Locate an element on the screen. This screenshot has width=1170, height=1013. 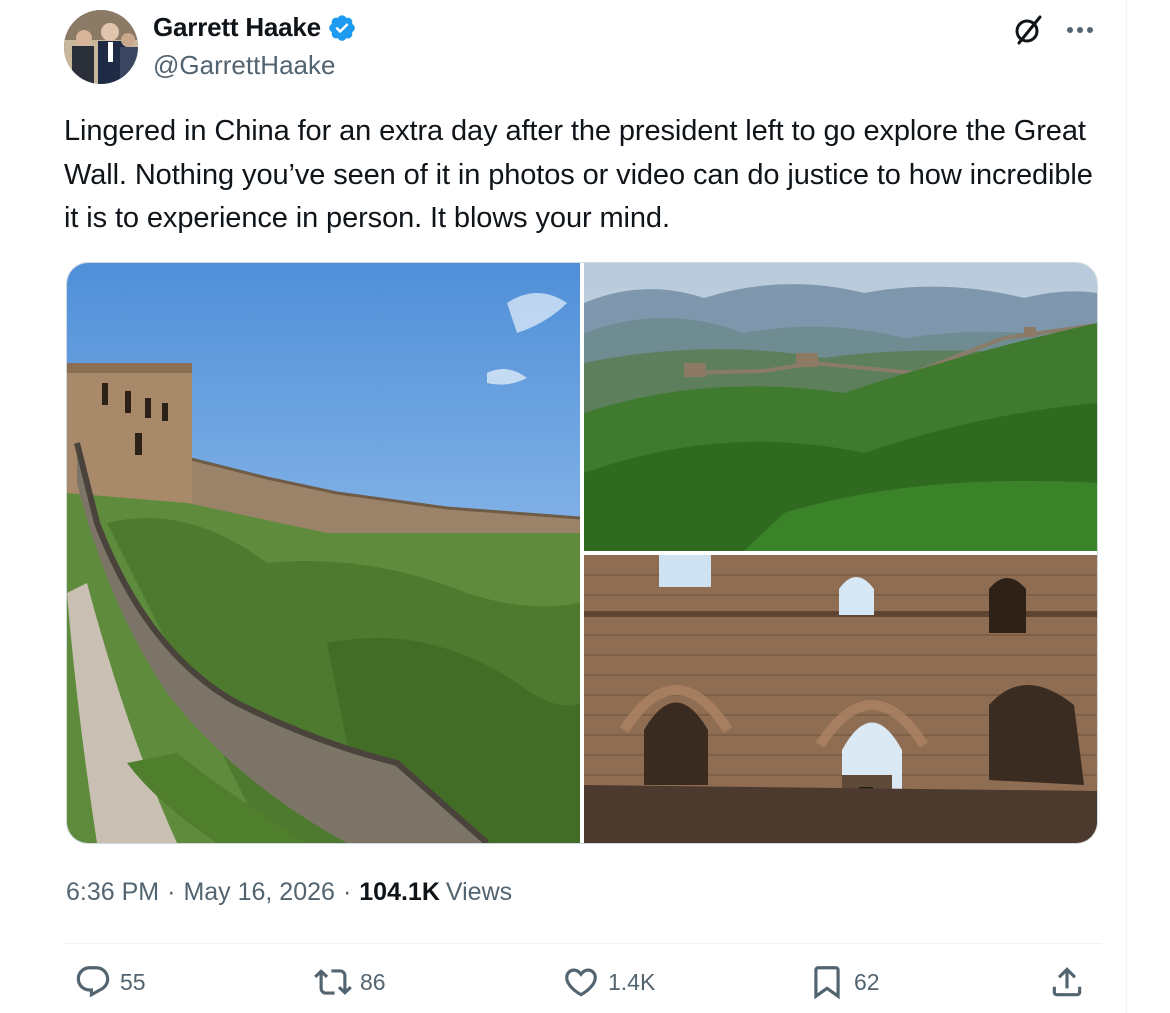
grok-icon is located at coordinates (1028, 30).